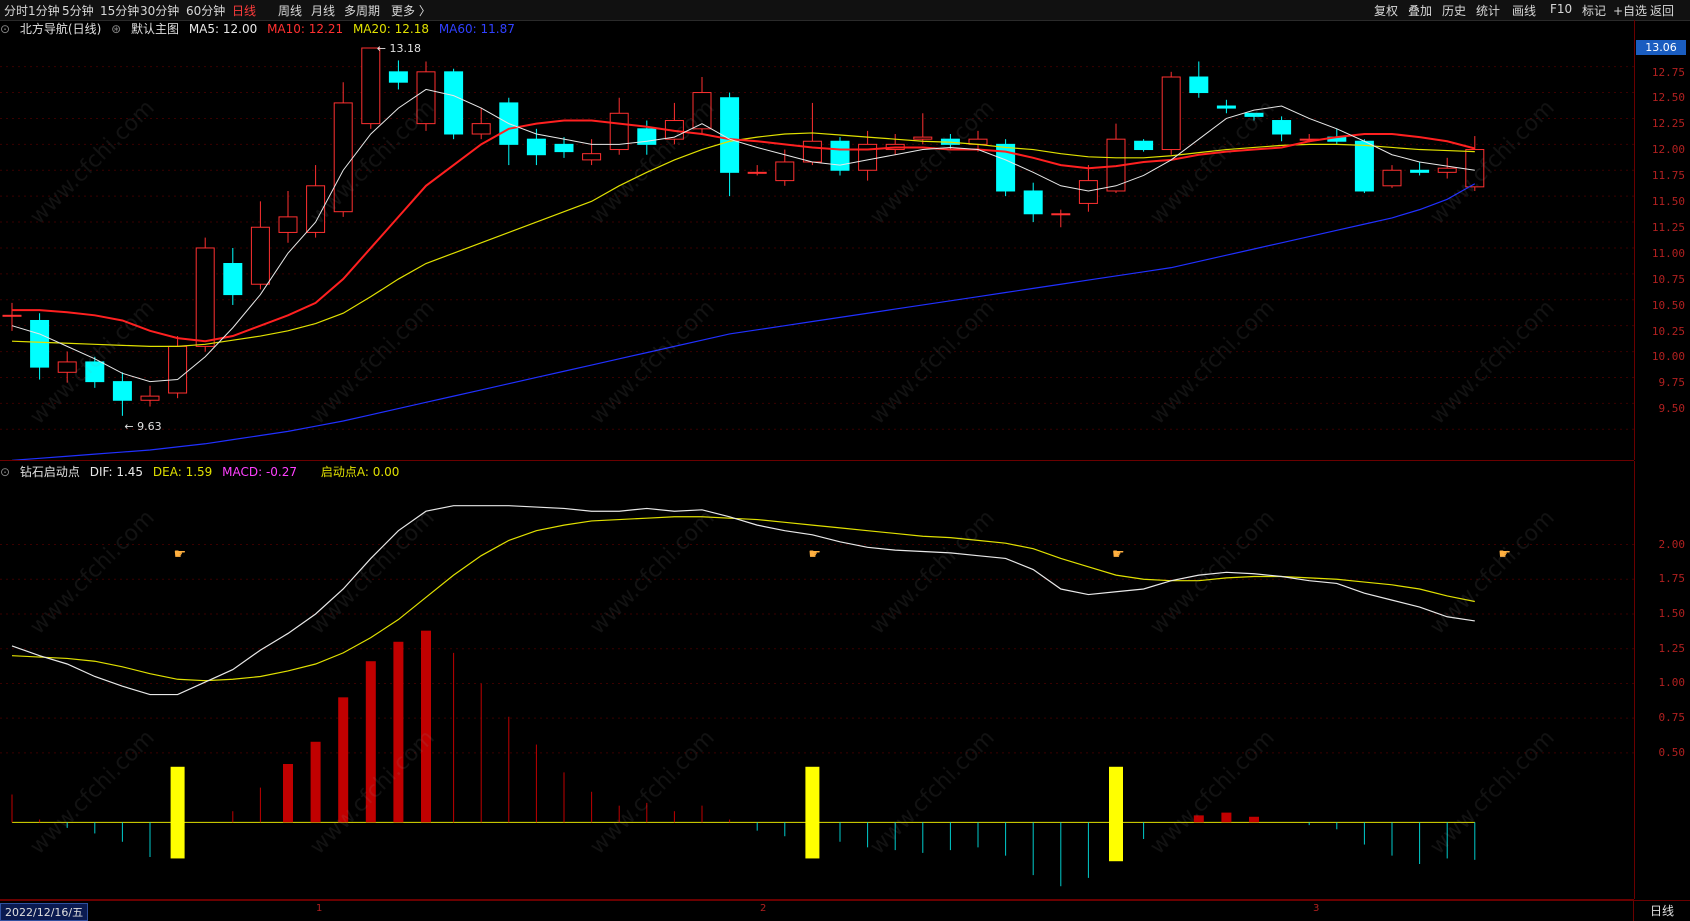  What do you see at coordinates (223, 29) in the screenshot?
I see `ma5-value: MA5: 12.00` at bounding box center [223, 29].